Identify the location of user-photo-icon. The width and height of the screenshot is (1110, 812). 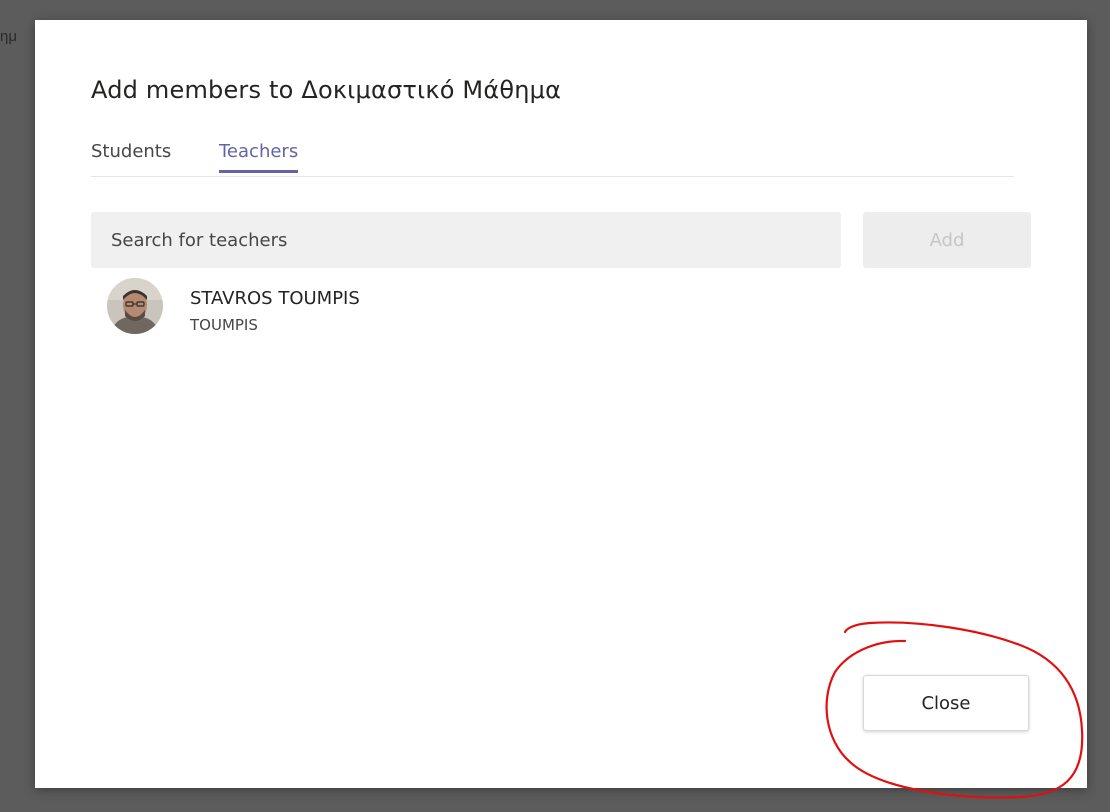
(135, 306).